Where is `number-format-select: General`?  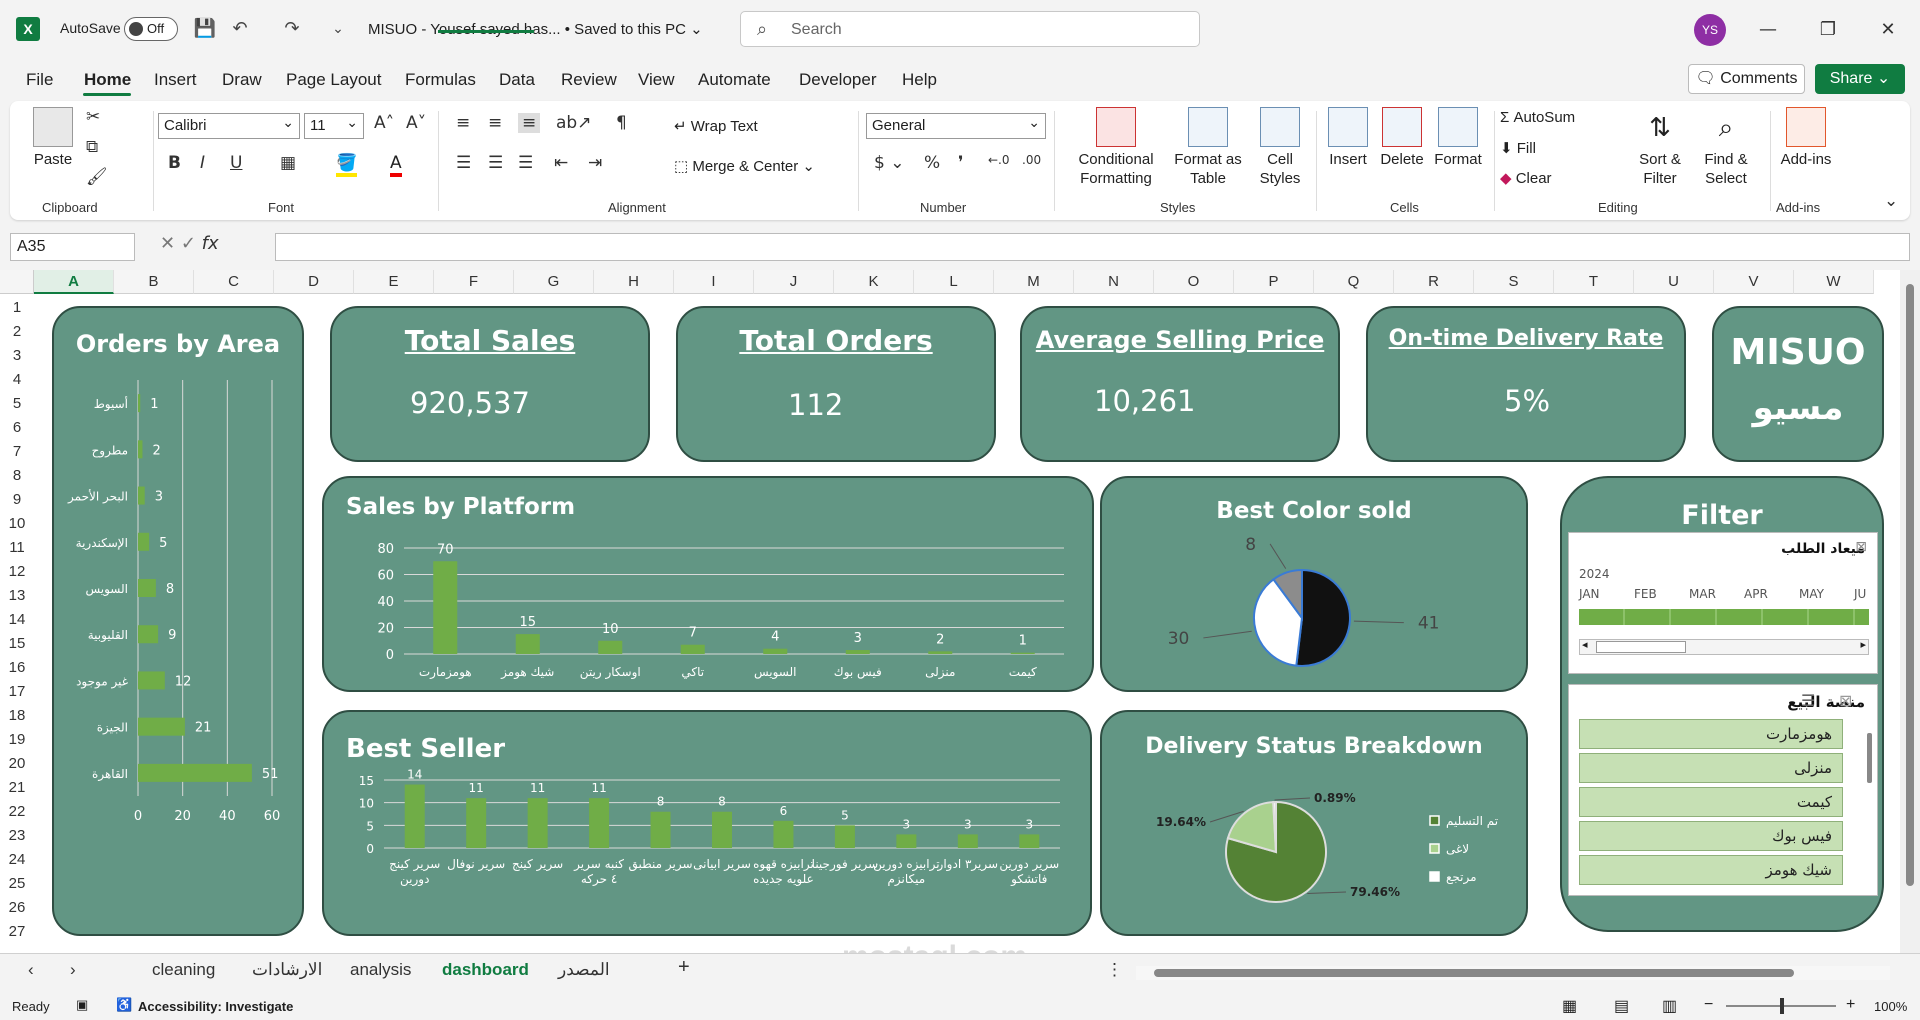 number-format-select: General is located at coordinates (956, 124).